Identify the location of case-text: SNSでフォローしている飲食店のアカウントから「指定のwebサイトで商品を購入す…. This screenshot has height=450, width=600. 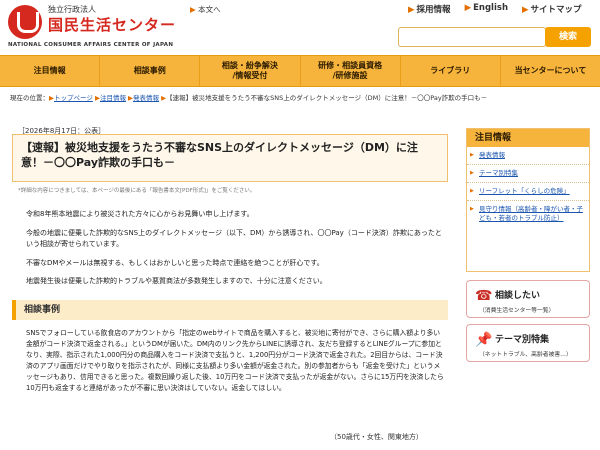
(235, 360).